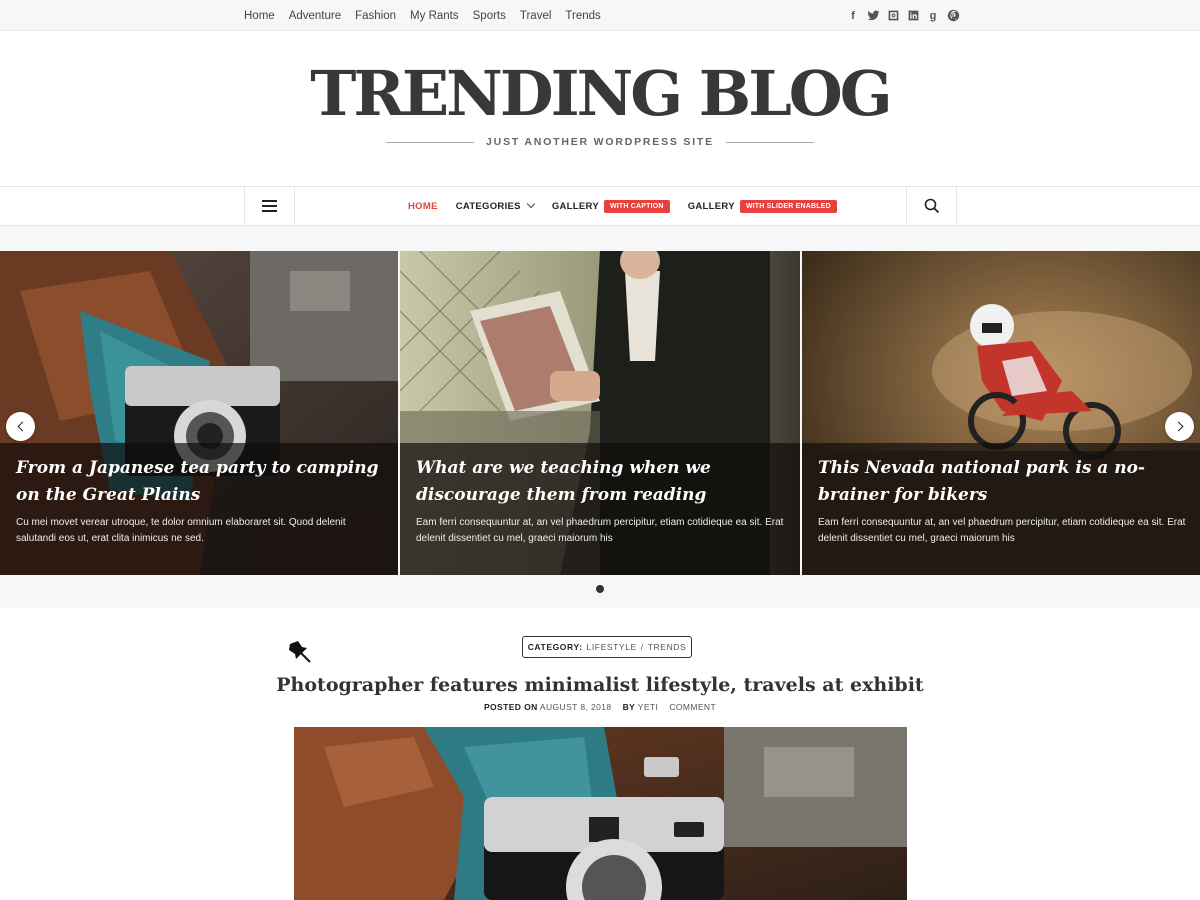 Image resolution: width=1200 pixels, height=900 pixels. What do you see at coordinates (600, 94) in the screenshot?
I see `site-title: TRENDING BLOG` at bounding box center [600, 94].